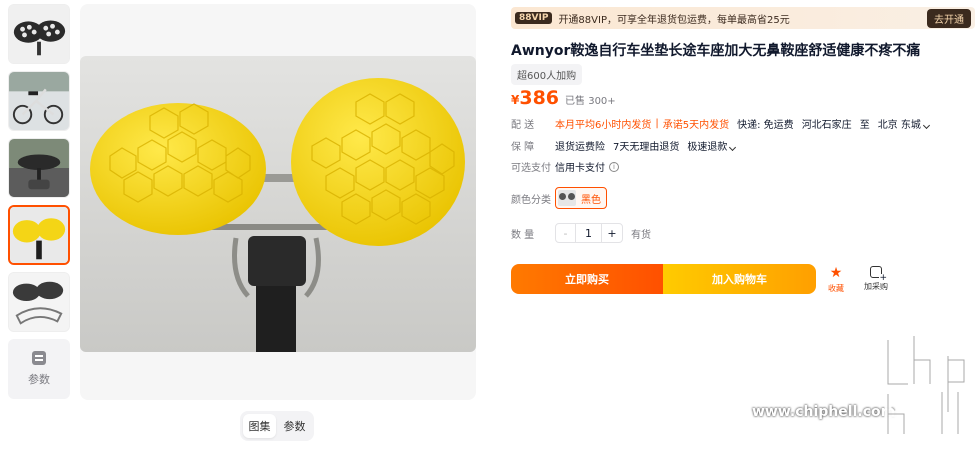 Image resolution: width=980 pixels, height=450 pixels. I want to click on color-option-label: 黑色, so click(591, 200).